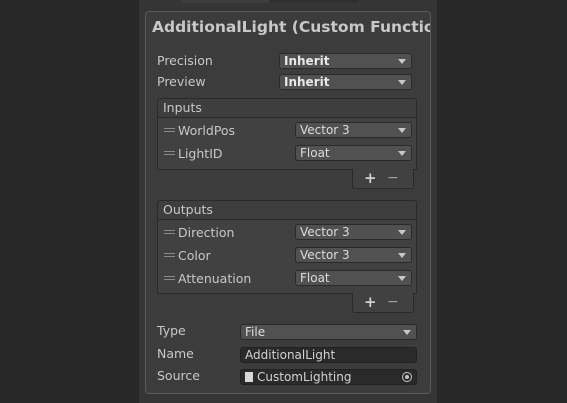  I want to click on add-output-button: +, so click(370, 302).